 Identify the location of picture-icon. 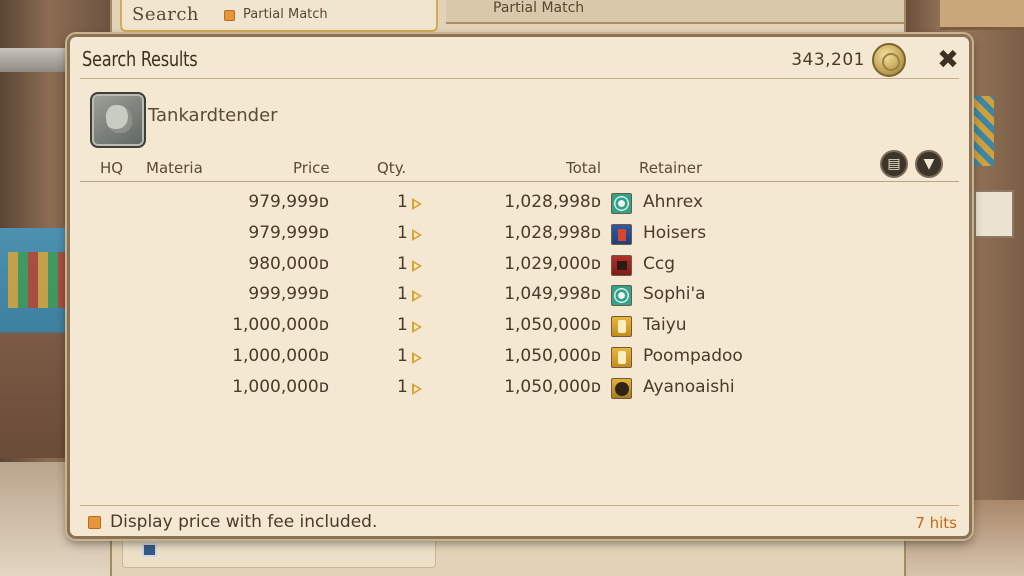
(149, 550).